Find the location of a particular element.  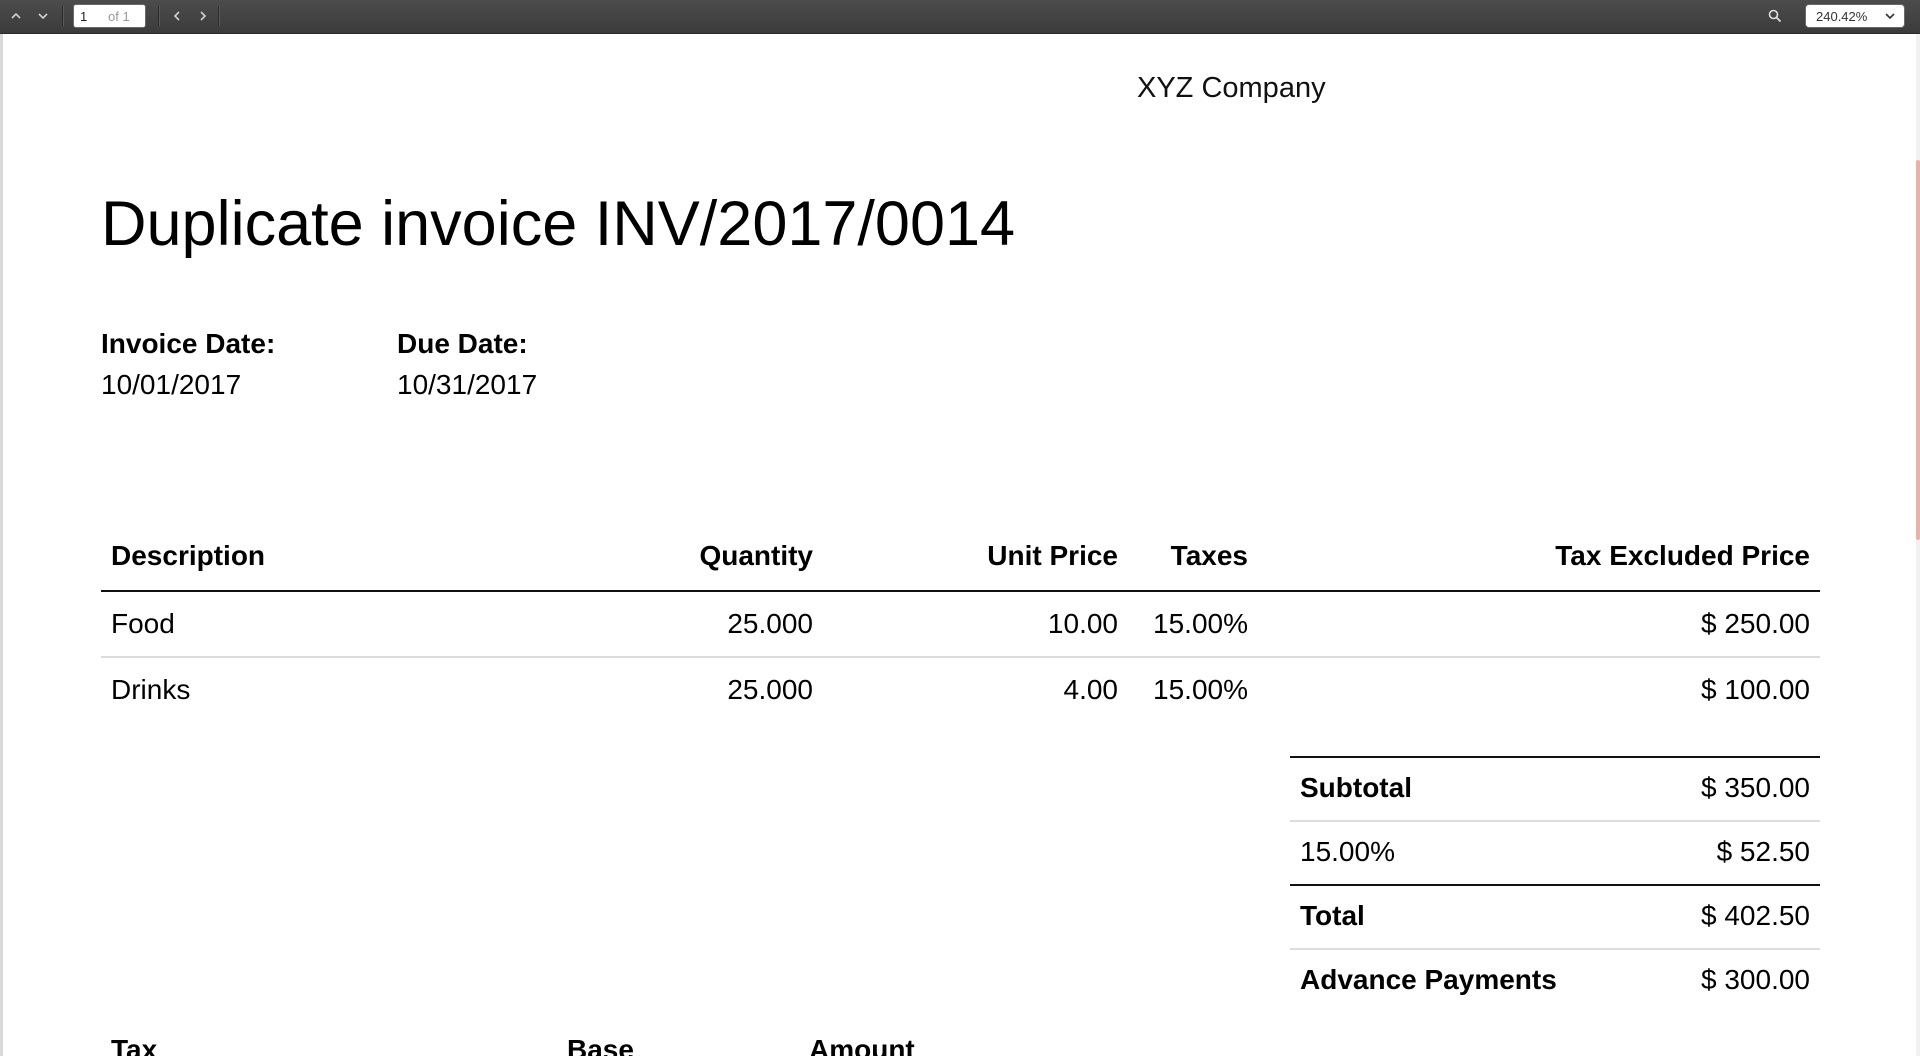

search-icon is located at coordinates (1775, 16).